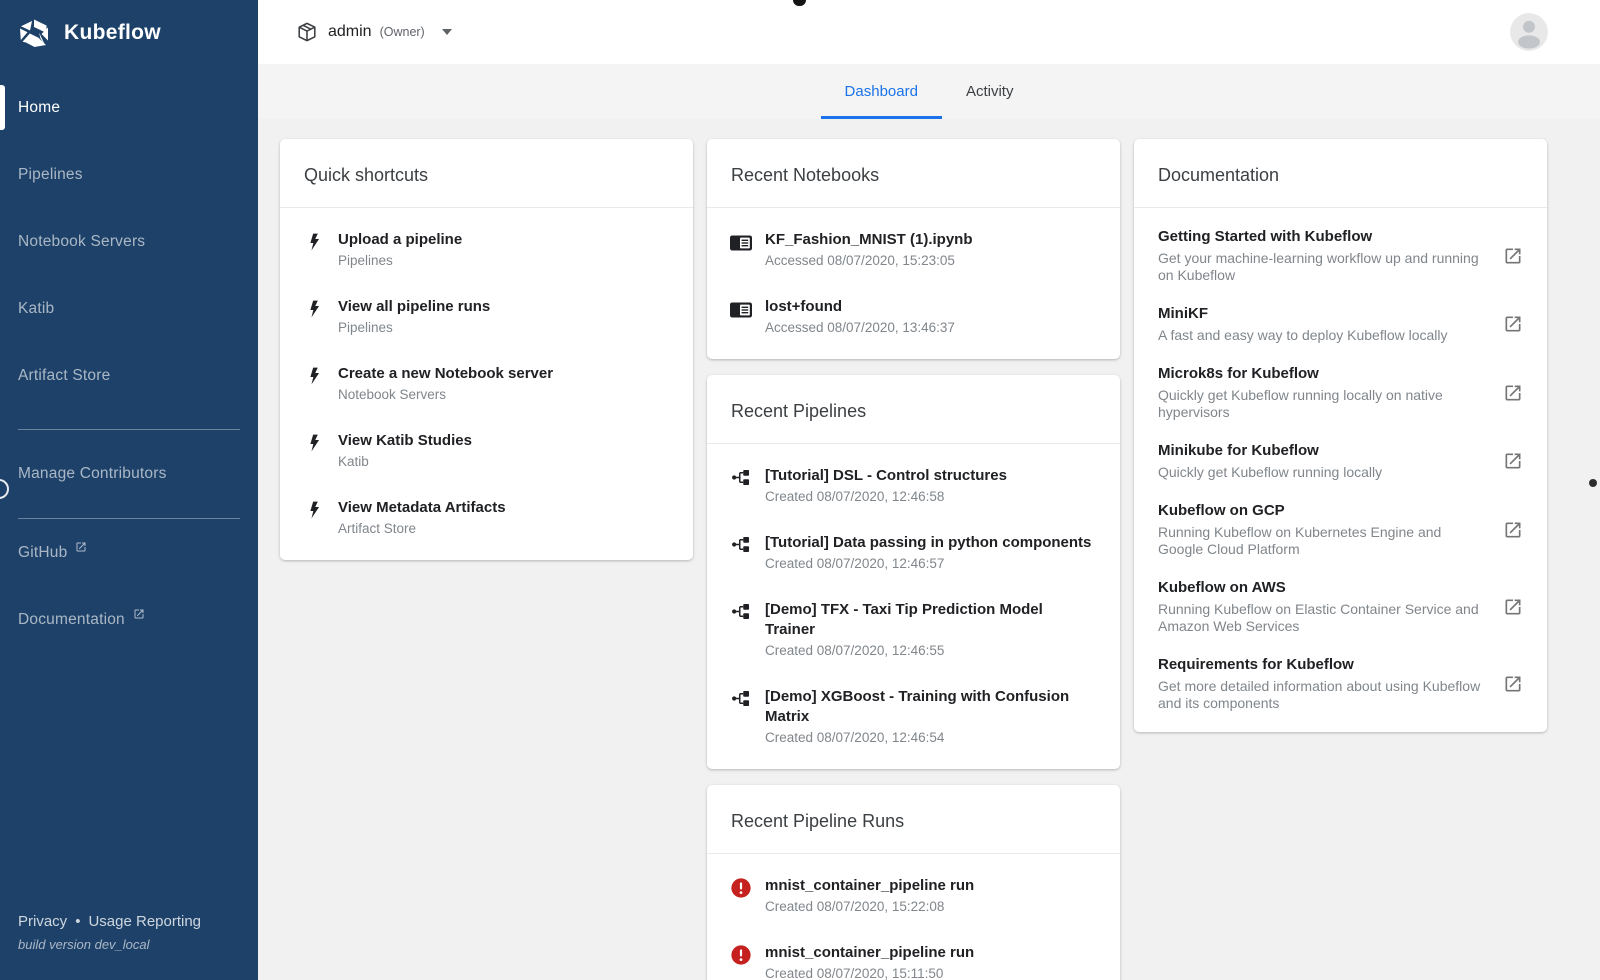 This screenshot has width=1600, height=980. I want to click on privacy-link: Privacy, so click(42, 921).